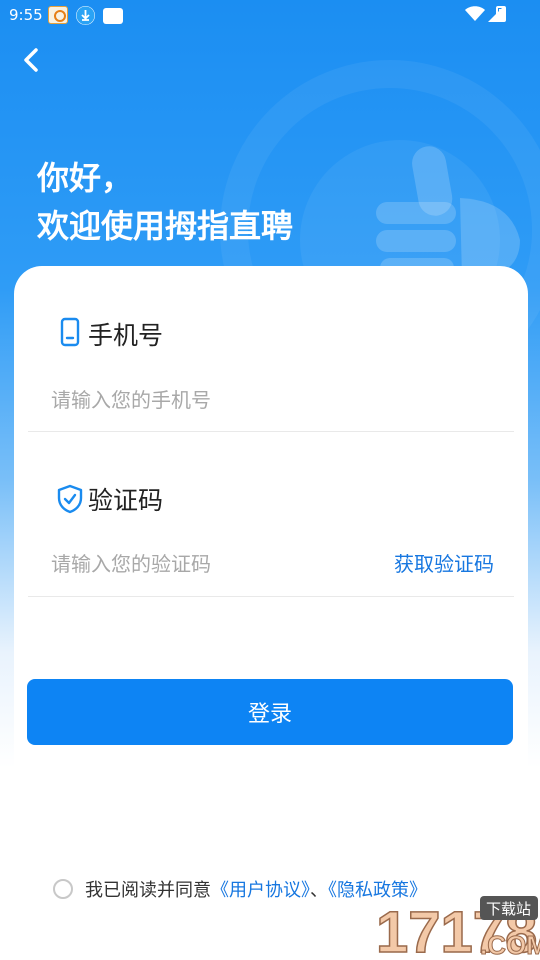 This screenshot has width=540, height=960. Describe the element at coordinates (457, 928) in the screenshot. I see `site-watermark-logo: 17178 下载站 .COM` at that location.